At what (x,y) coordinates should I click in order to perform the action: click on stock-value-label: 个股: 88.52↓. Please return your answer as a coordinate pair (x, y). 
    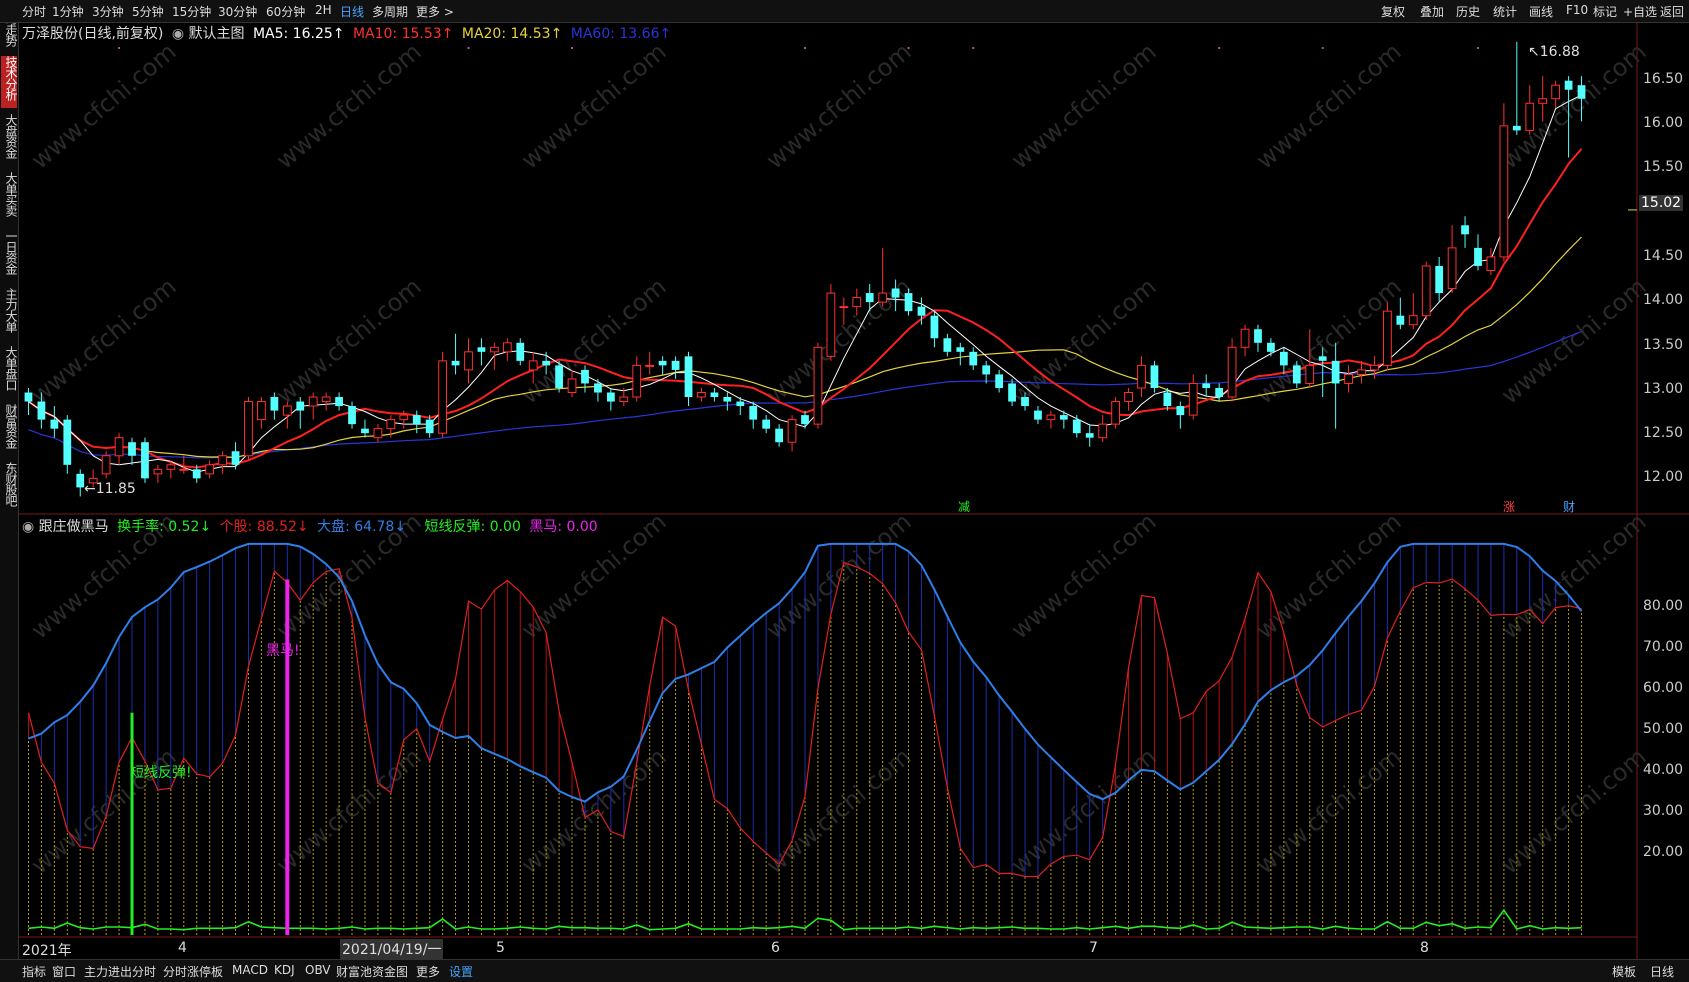
    Looking at the image, I should click on (264, 527).